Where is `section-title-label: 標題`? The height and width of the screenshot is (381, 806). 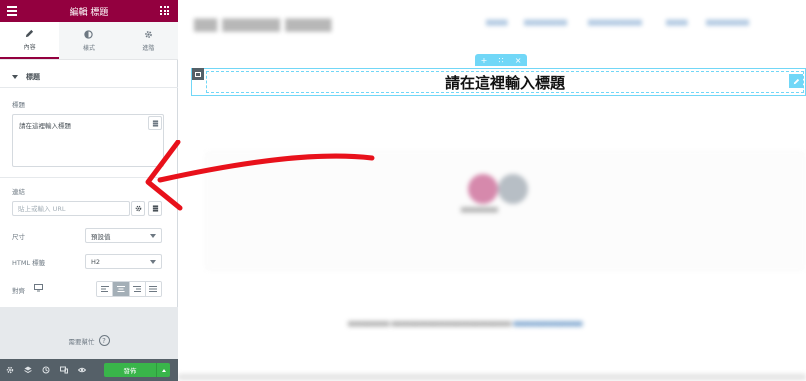 section-title-label: 標題 is located at coordinates (33, 76).